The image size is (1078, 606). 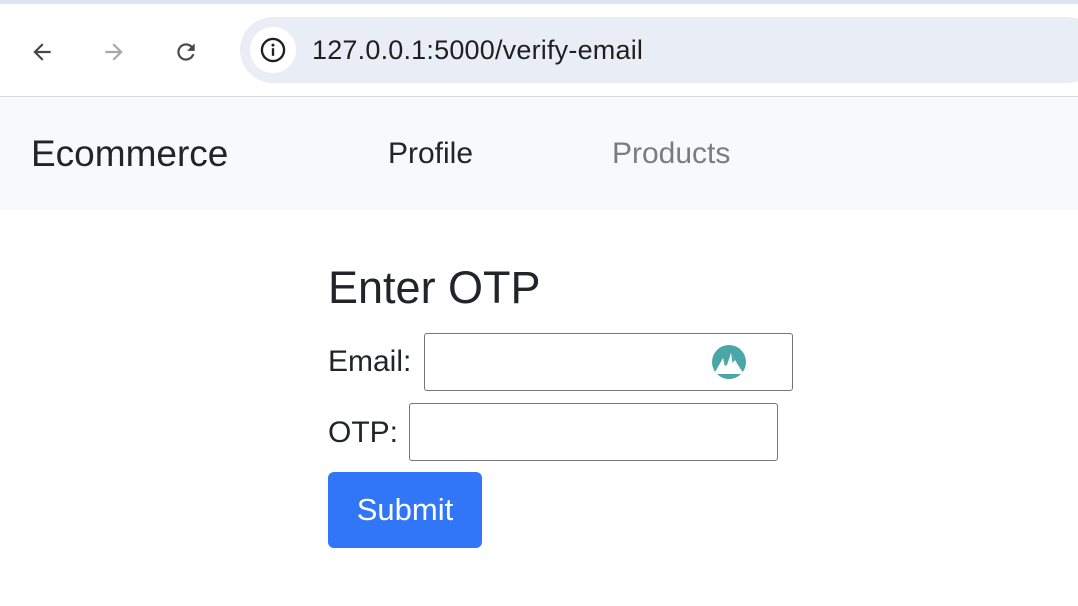 I want to click on nav-link-profile: Profile, so click(x=430, y=154).